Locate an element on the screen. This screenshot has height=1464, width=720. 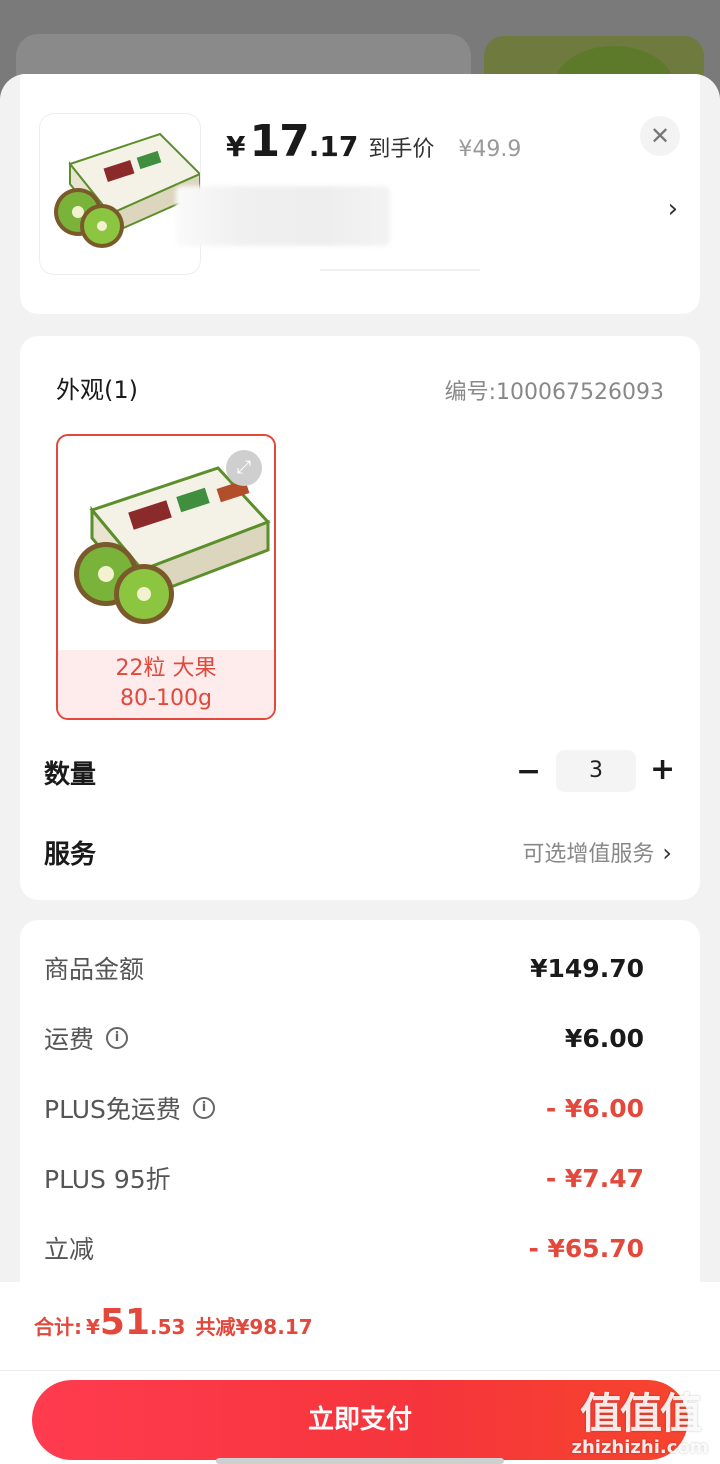
fee-label: 运费 is located at coordinates (69, 1039).